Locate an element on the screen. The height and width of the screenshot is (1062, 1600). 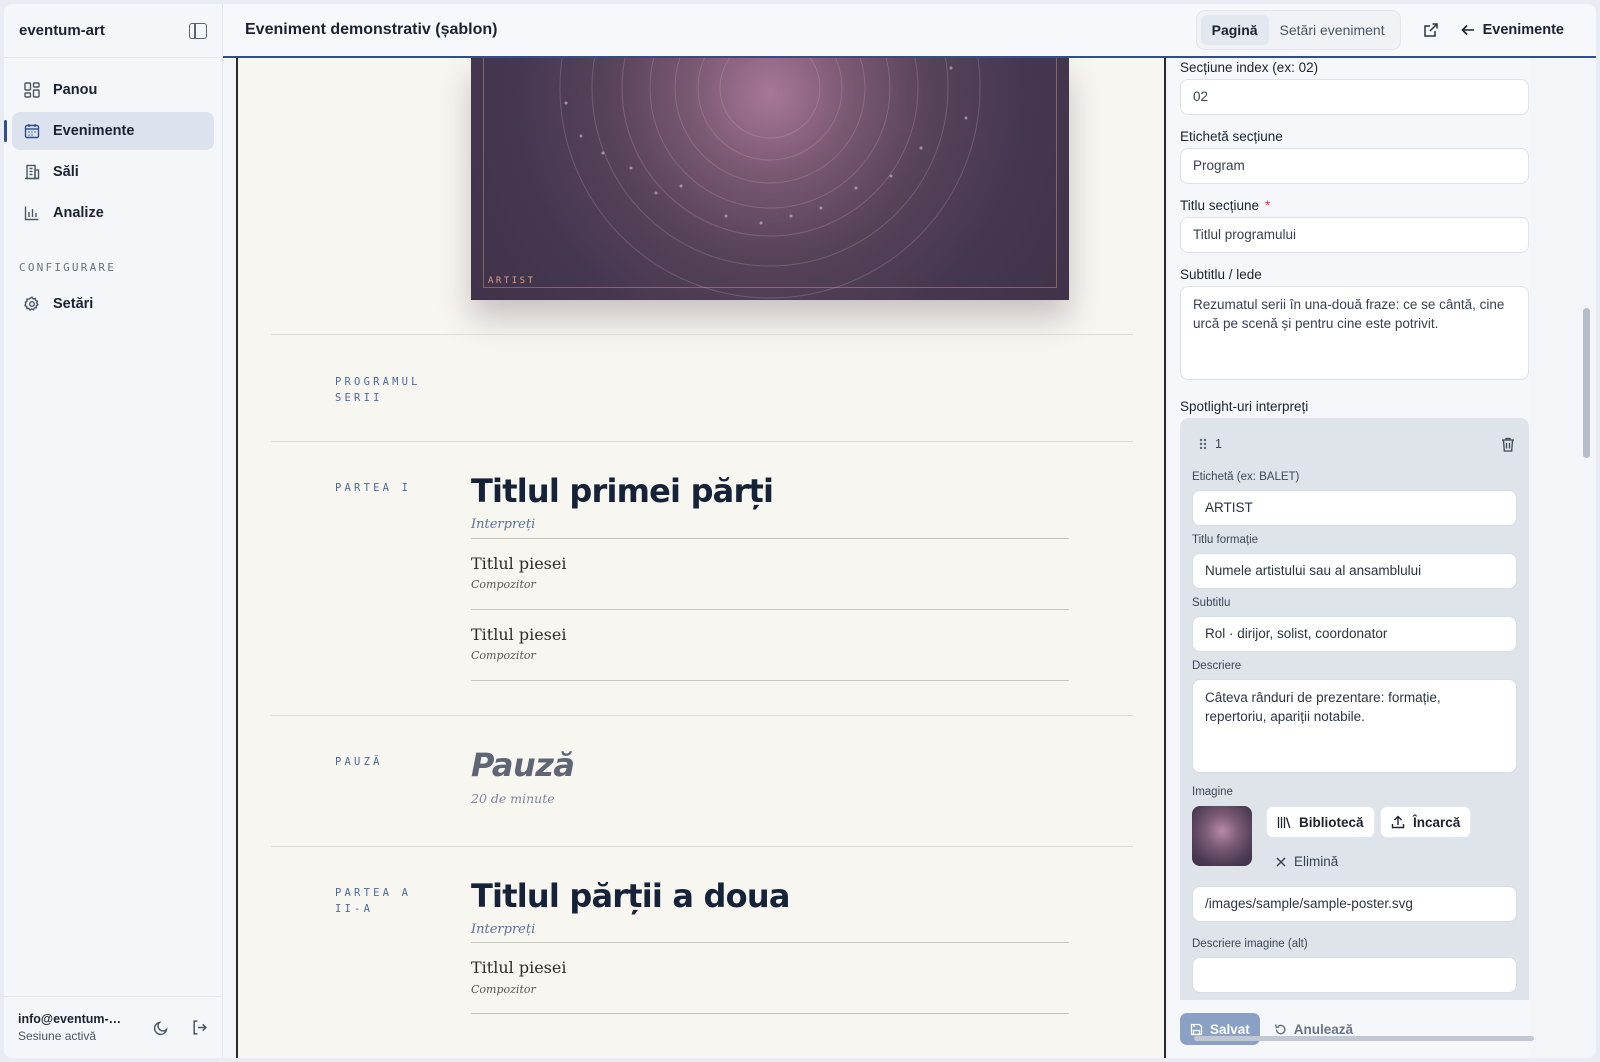
sidebar-section-label: CONFIGURARE is located at coordinates (68, 267).